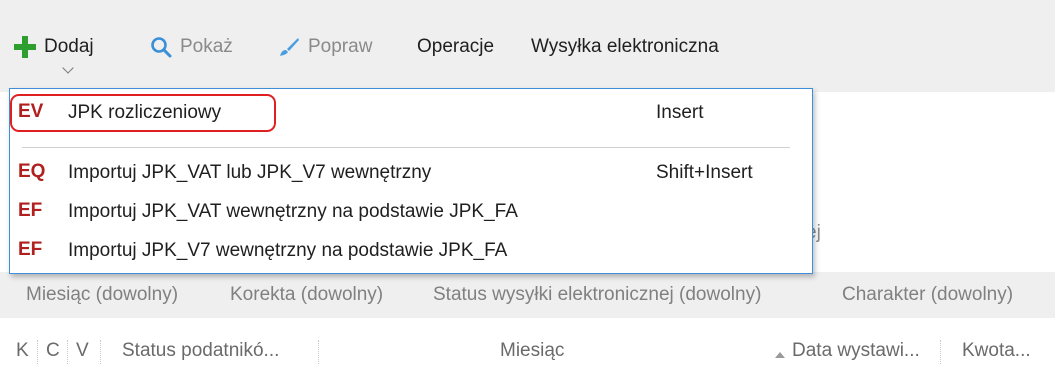  Describe the element at coordinates (406, 147) in the screenshot. I see `menu-separator` at that location.